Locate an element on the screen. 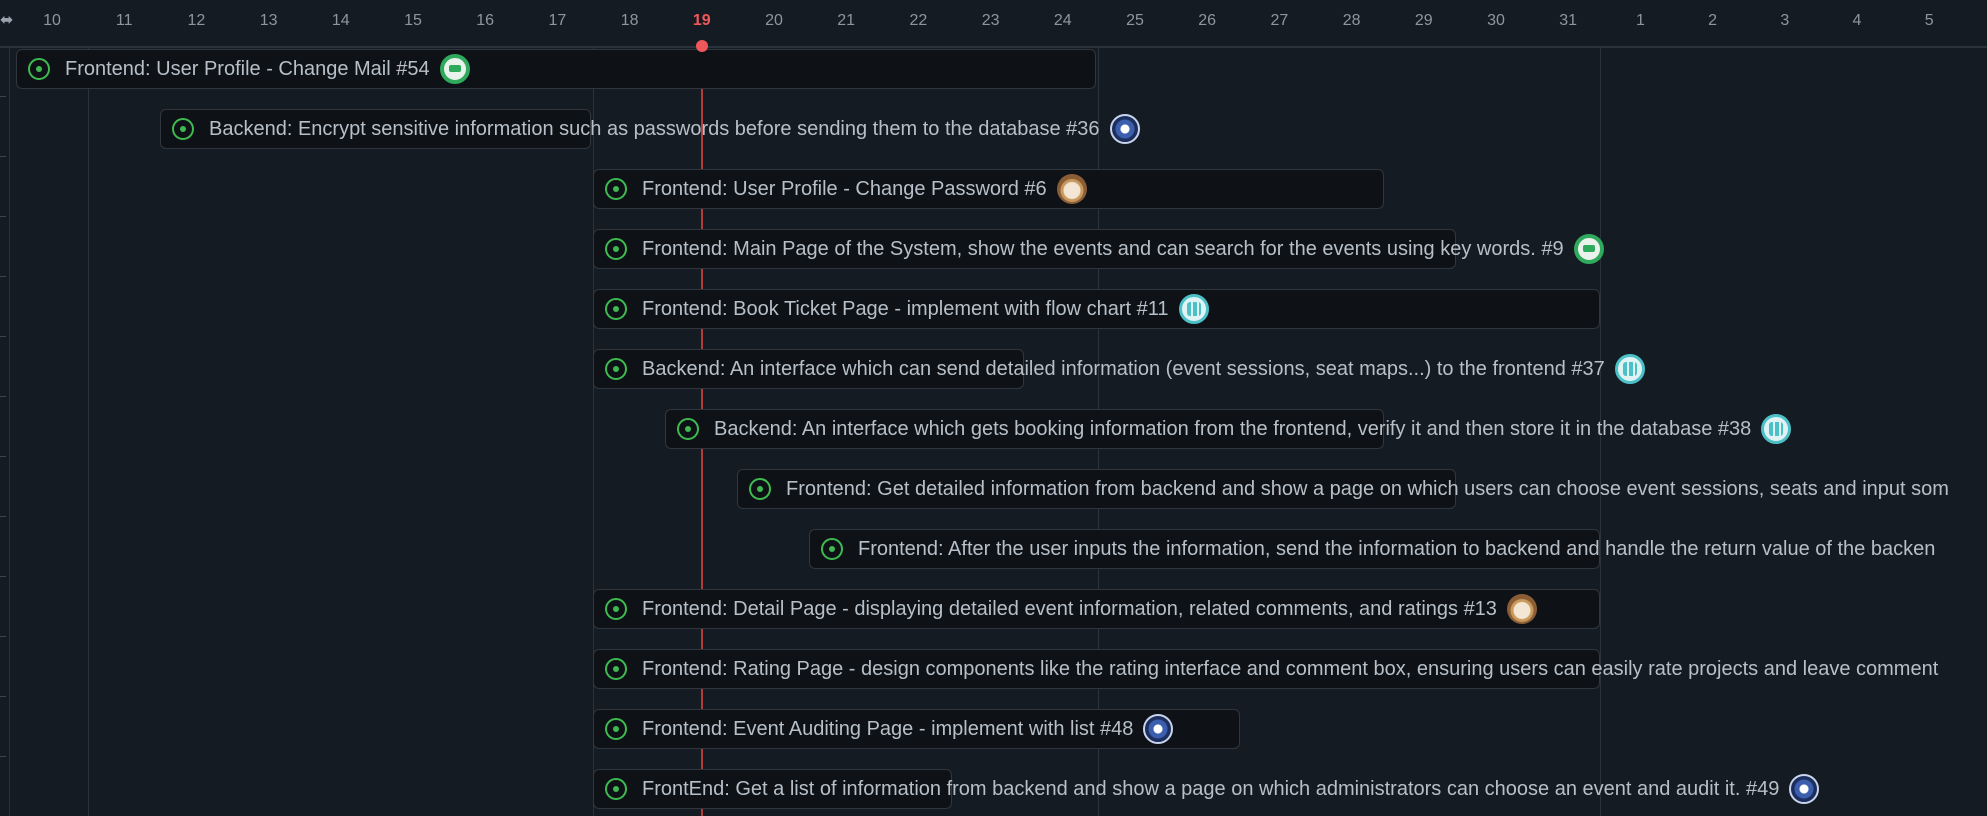 This screenshot has width=1987, height=816. day-label-2: 2 is located at coordinates (1713, 20).